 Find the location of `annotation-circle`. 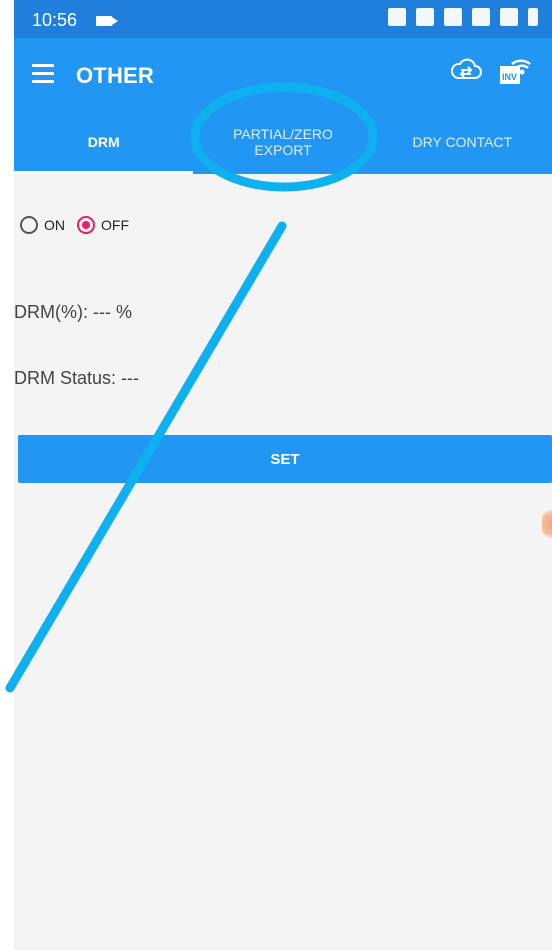

annotation-circle is located at coordinates (284, 137).